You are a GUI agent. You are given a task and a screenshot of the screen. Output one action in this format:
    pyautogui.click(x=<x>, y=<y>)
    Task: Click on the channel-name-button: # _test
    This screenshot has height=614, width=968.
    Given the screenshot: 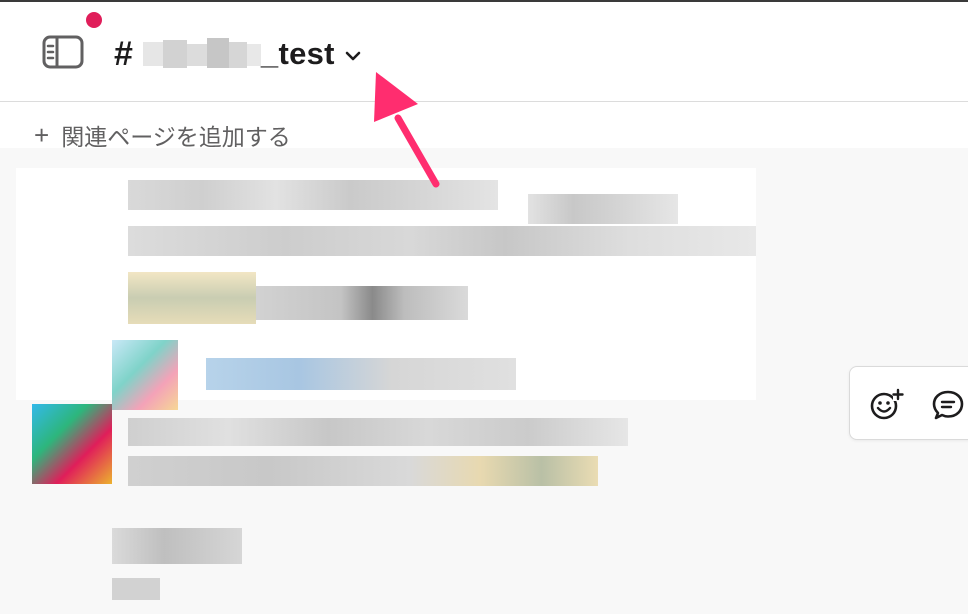 What is the action you would take?
    pyautogui.click(x=237, y=54)
    